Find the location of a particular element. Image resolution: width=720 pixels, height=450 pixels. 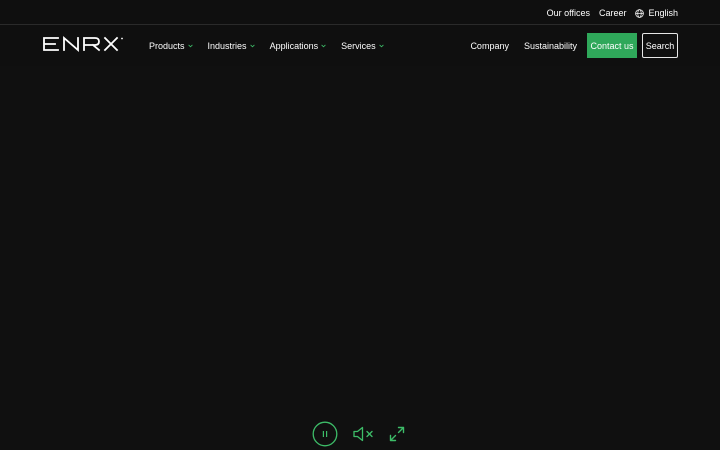

secondary-navigation: Company Sustainability Contact us Search is located at coordinates (574, 45).